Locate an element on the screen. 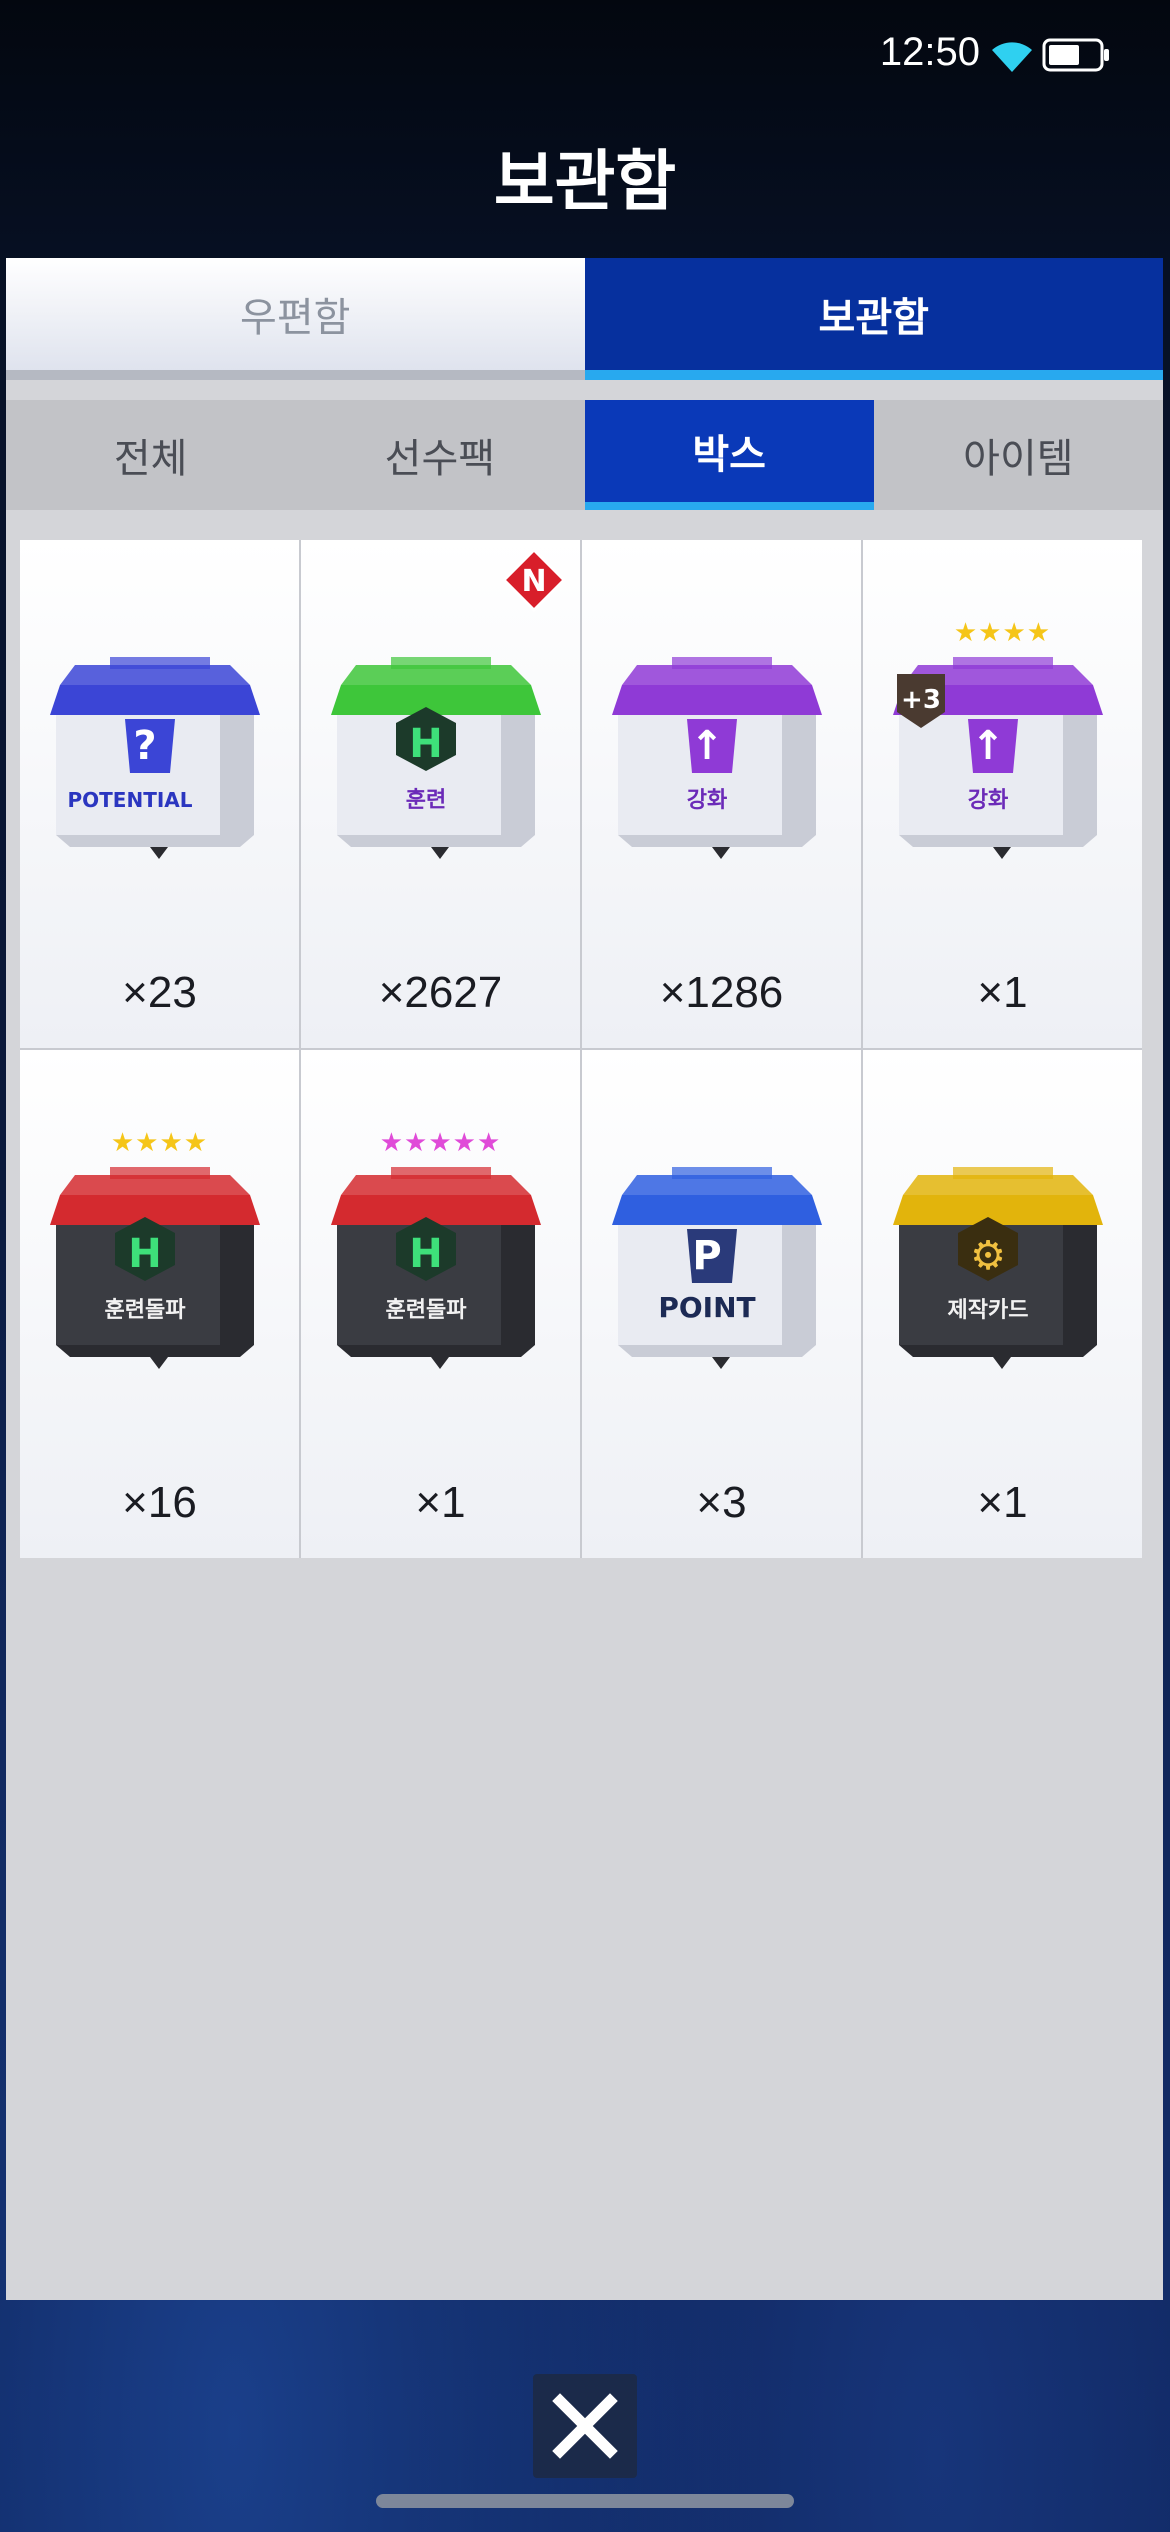 This screenshot has height=2532, width=1170. category-tab-bar: 전체 선수팩 박스 아이템 is located at coordinates (584, 455).